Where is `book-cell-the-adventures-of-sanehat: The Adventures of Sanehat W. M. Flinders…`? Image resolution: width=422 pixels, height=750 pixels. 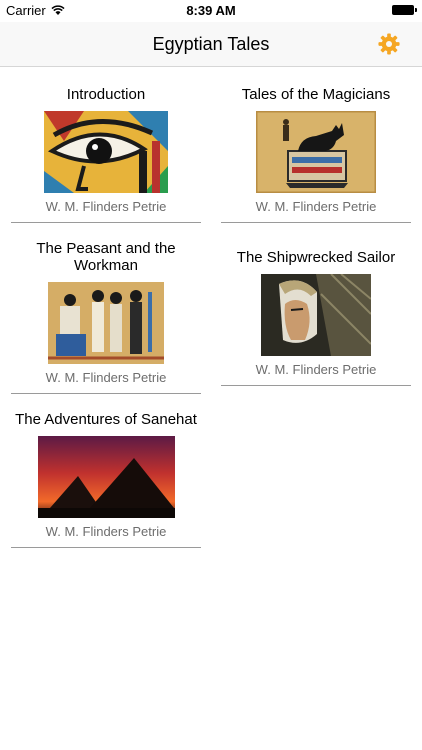
book-cell-the-adventures-of-sanehat: The Adventures of Sanehat W. M. Flinders… is located at coordinates (106, 479).